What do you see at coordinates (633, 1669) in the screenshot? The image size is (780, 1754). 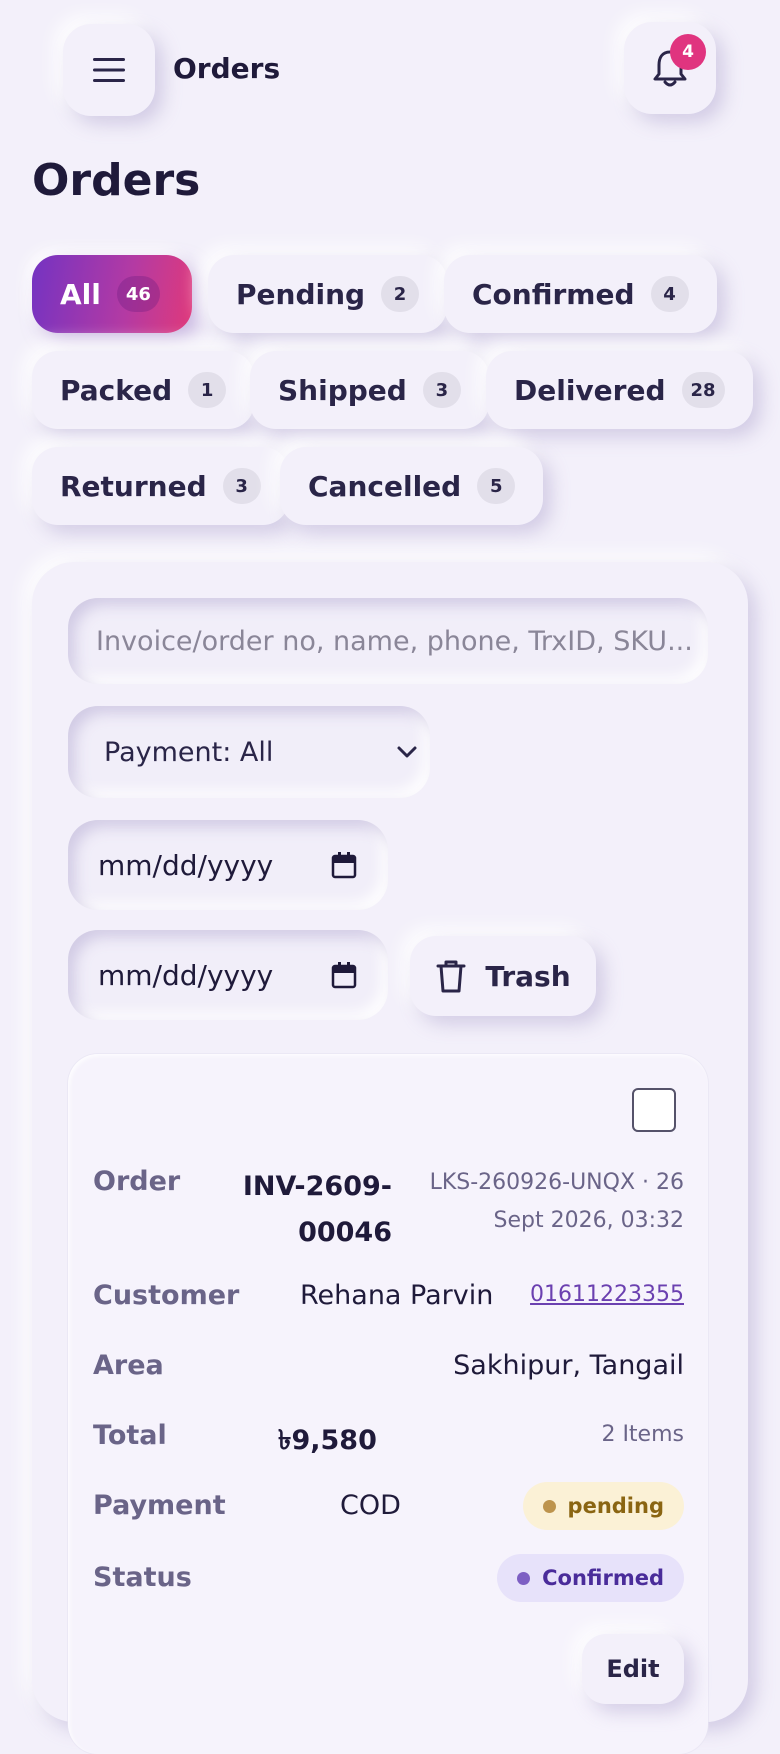 I see `edit-order-button: Edit` at bounding box center [633, 1669].